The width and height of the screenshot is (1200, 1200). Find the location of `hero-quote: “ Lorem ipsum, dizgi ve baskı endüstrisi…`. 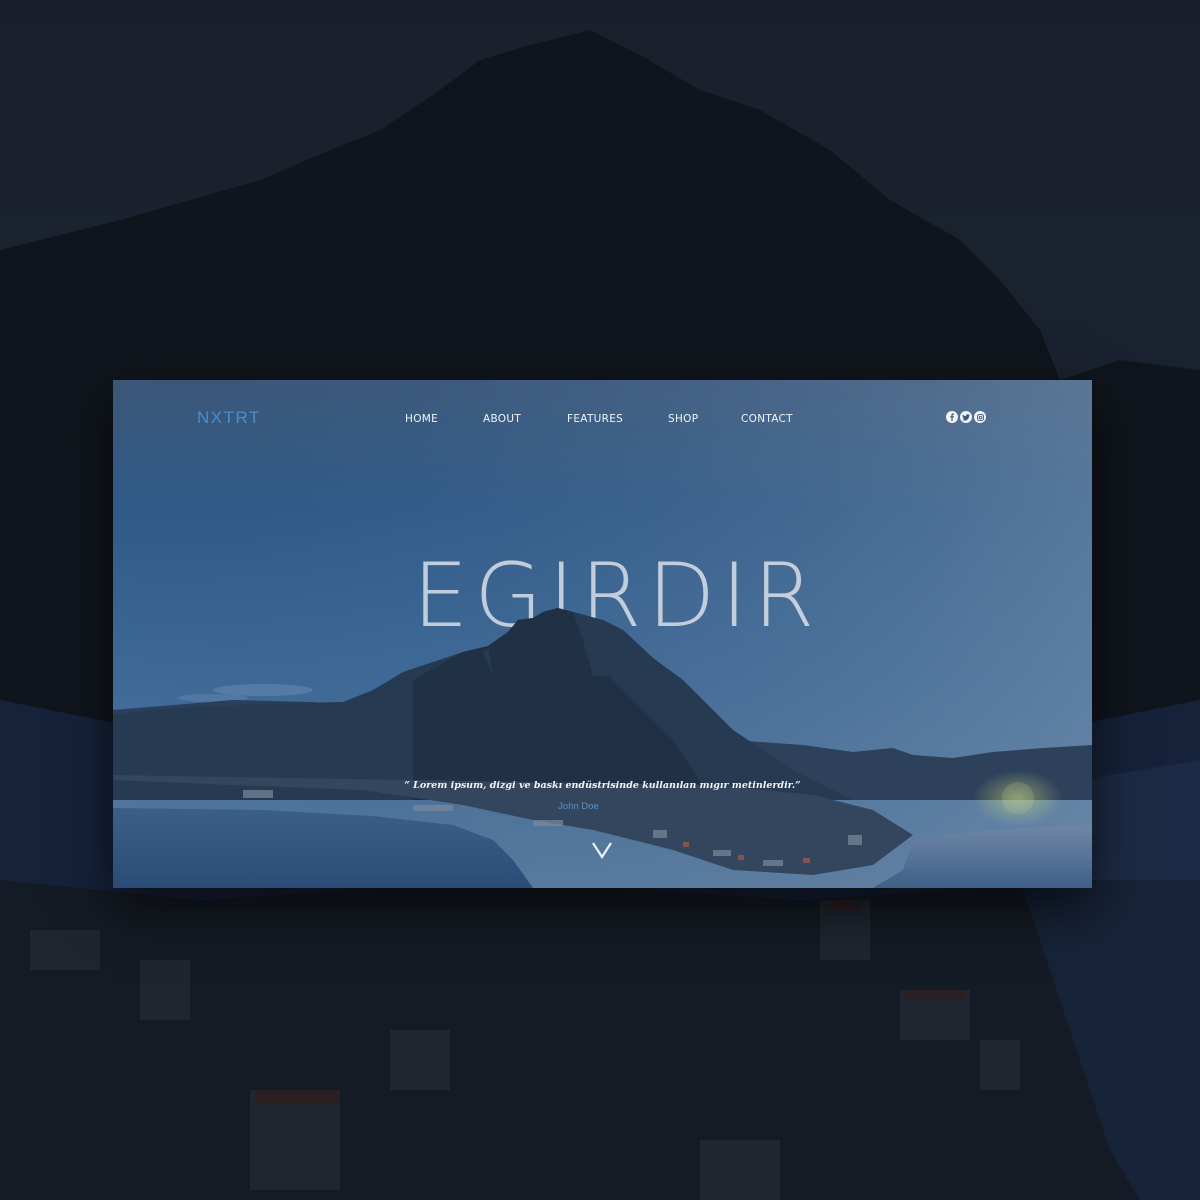

hero-quote: “ Lorem ipsum, dizgi ve baskı endüstrisi… is located at coordinates (602, 785).